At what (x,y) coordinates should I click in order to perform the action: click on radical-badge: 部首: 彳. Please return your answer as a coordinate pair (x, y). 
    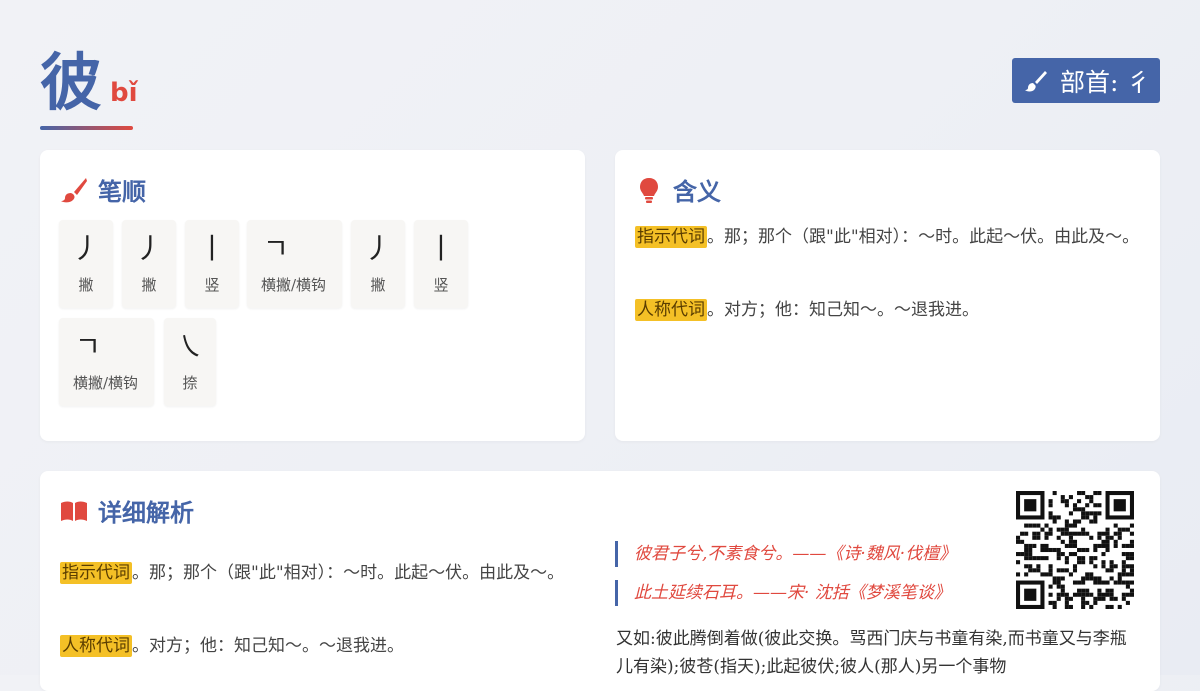
    Looking at the image, I should click on (1086, 80).